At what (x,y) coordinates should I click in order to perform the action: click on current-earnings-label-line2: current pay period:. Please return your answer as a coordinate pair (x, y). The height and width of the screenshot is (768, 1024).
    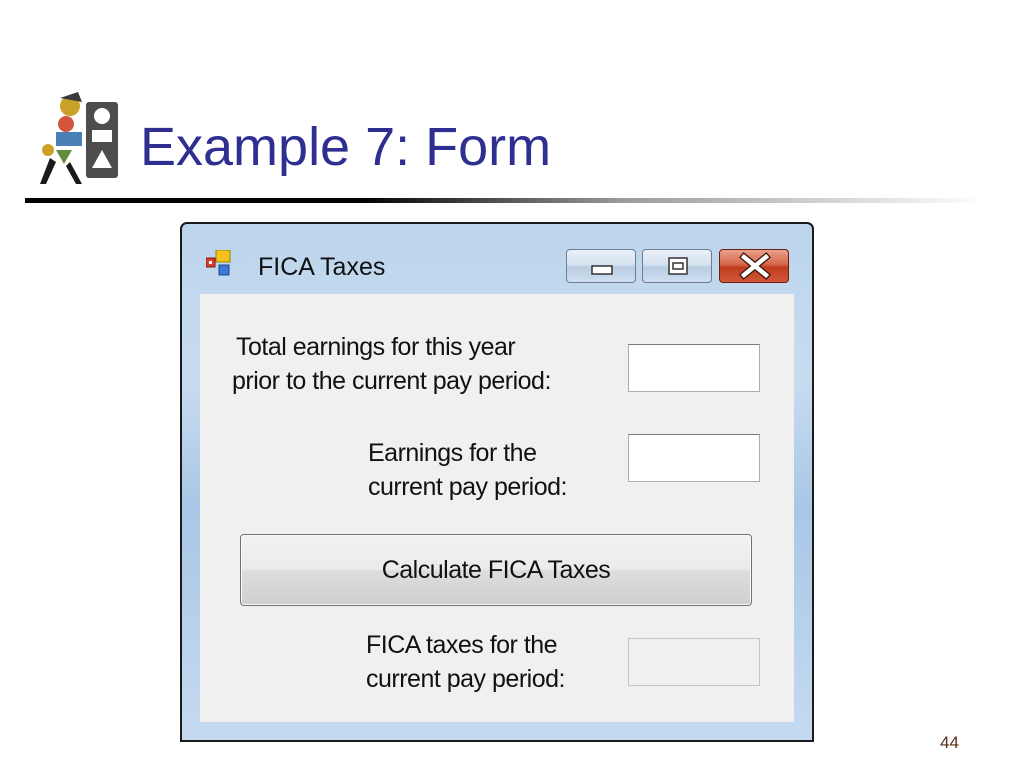
    Looking at the image, I should click on (467, 487).